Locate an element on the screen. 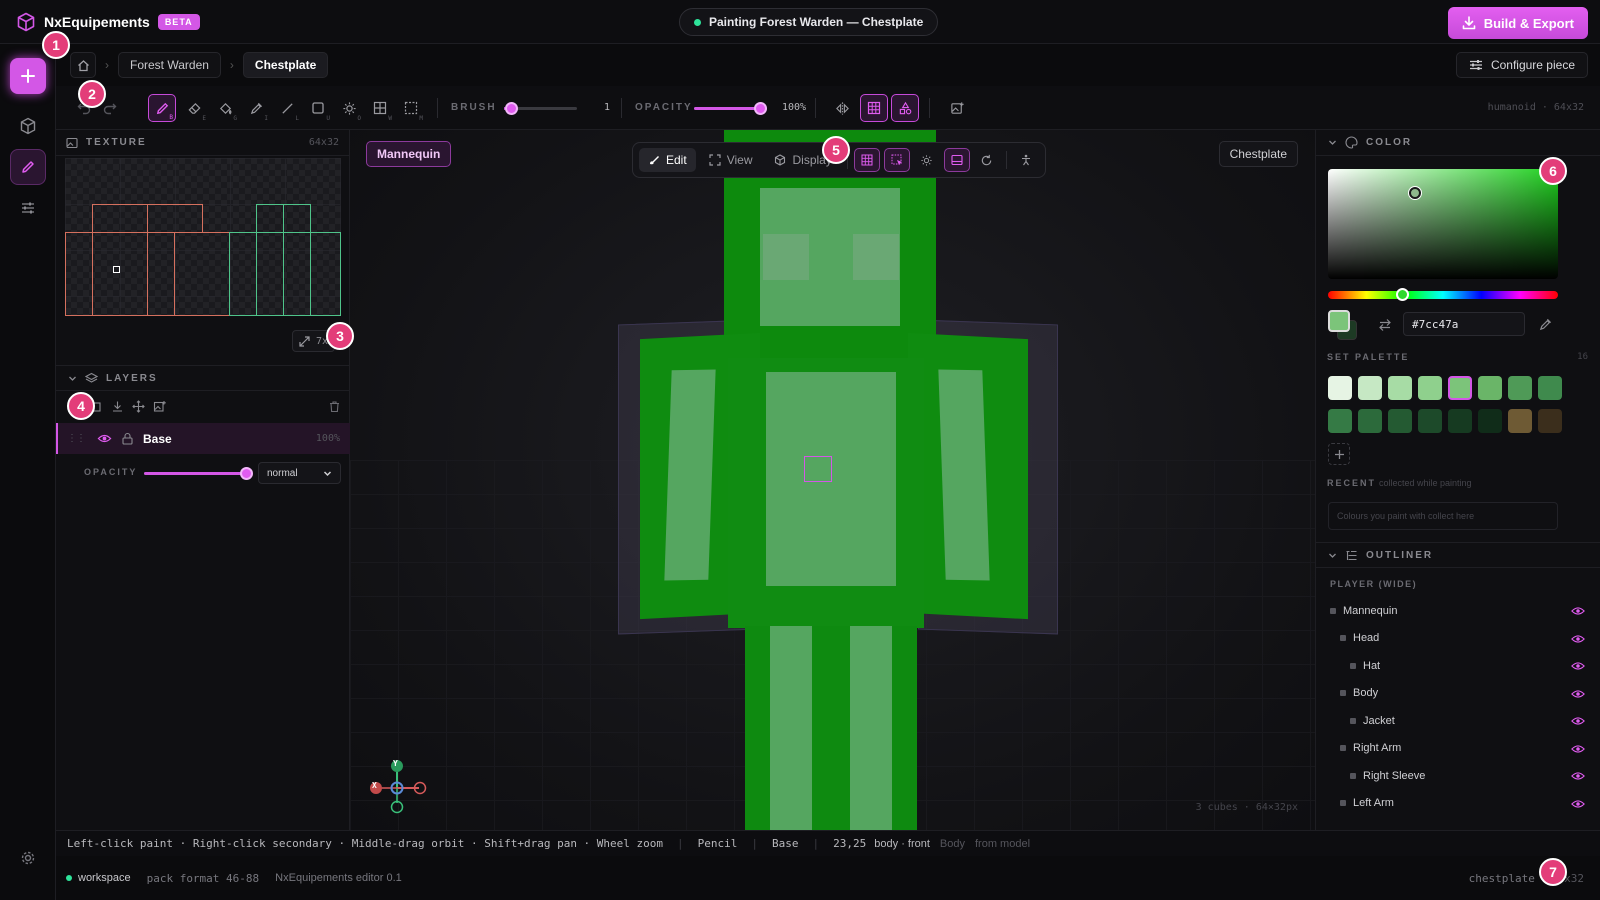 Image resolution: width=1600 pixels, height=900 pixels. models-nav-button is located at coordinates (28, 126).